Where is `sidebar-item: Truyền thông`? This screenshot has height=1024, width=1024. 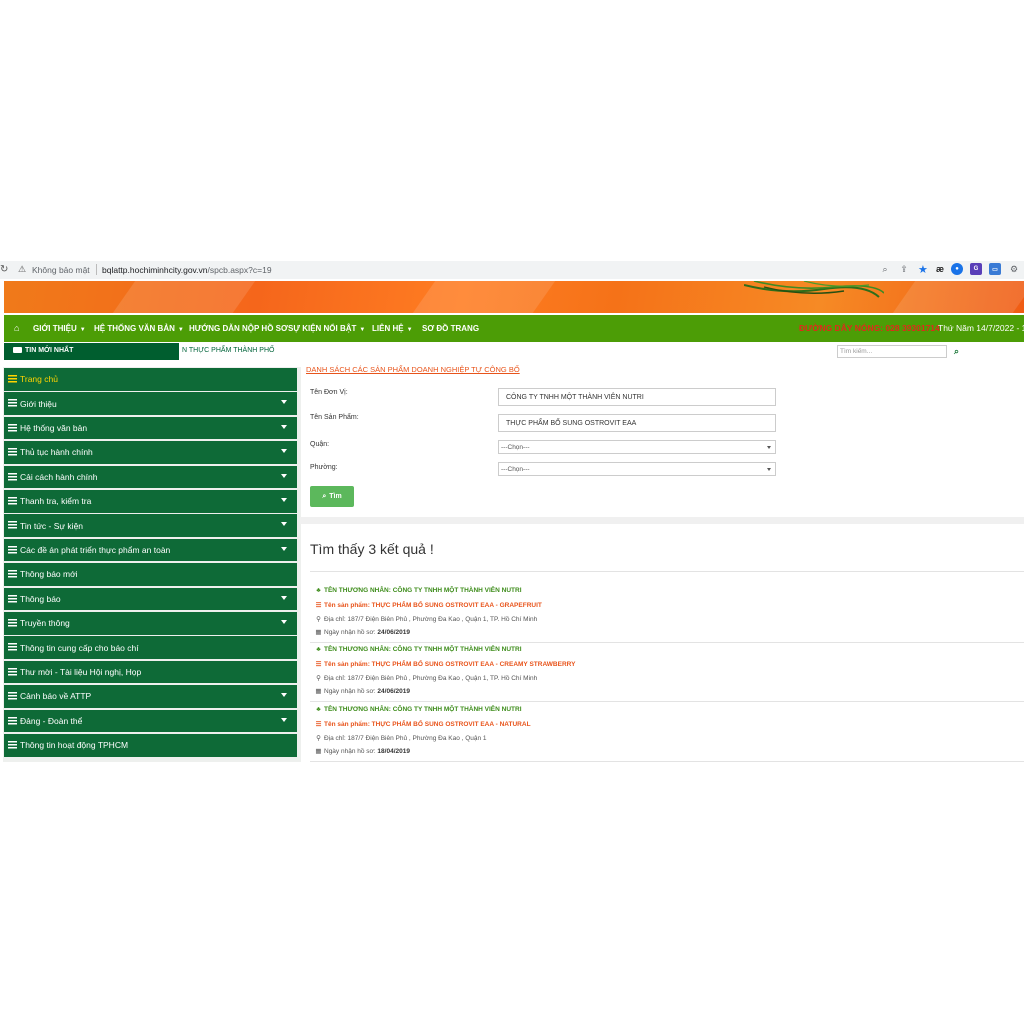
sidebar-item: Truyền thông is located at coordinates (150, 623).